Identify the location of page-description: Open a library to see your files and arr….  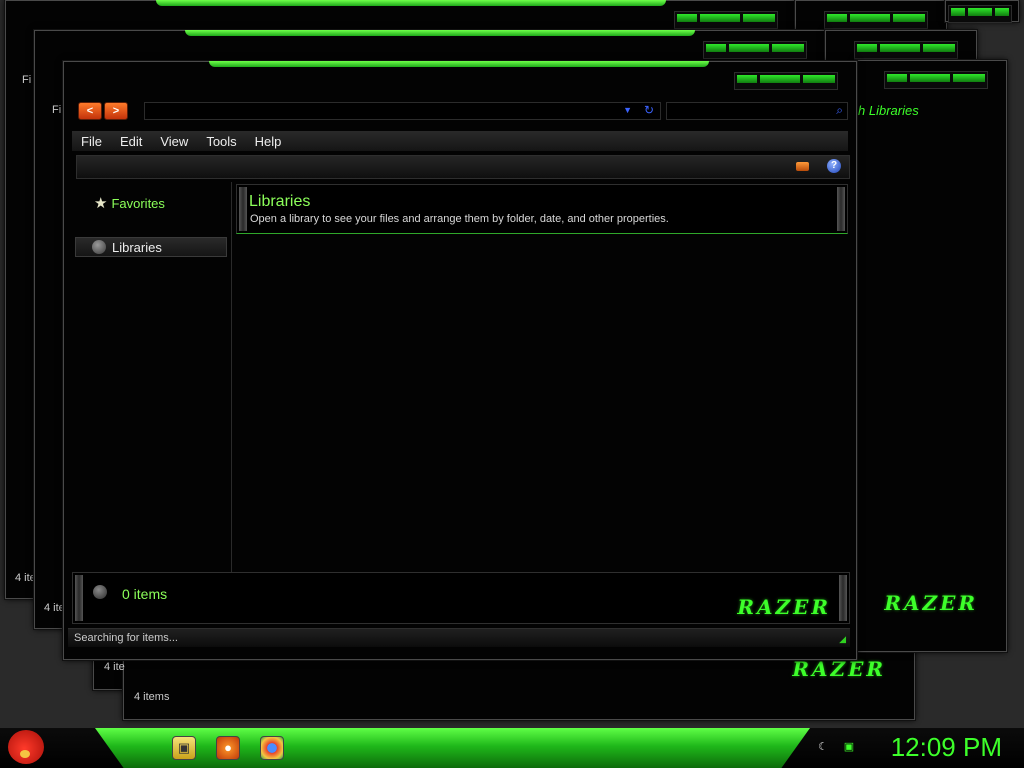
(459, 219).